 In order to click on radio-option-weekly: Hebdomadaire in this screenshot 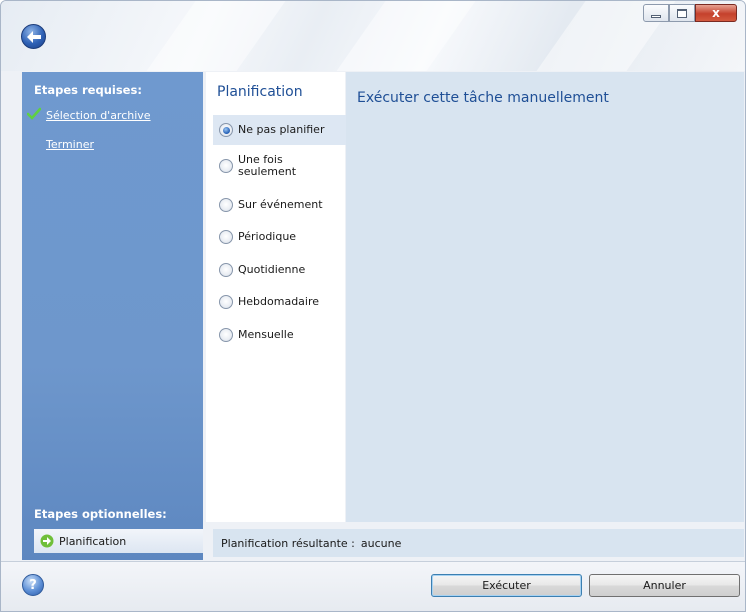, I will do `click(279, 302)`.